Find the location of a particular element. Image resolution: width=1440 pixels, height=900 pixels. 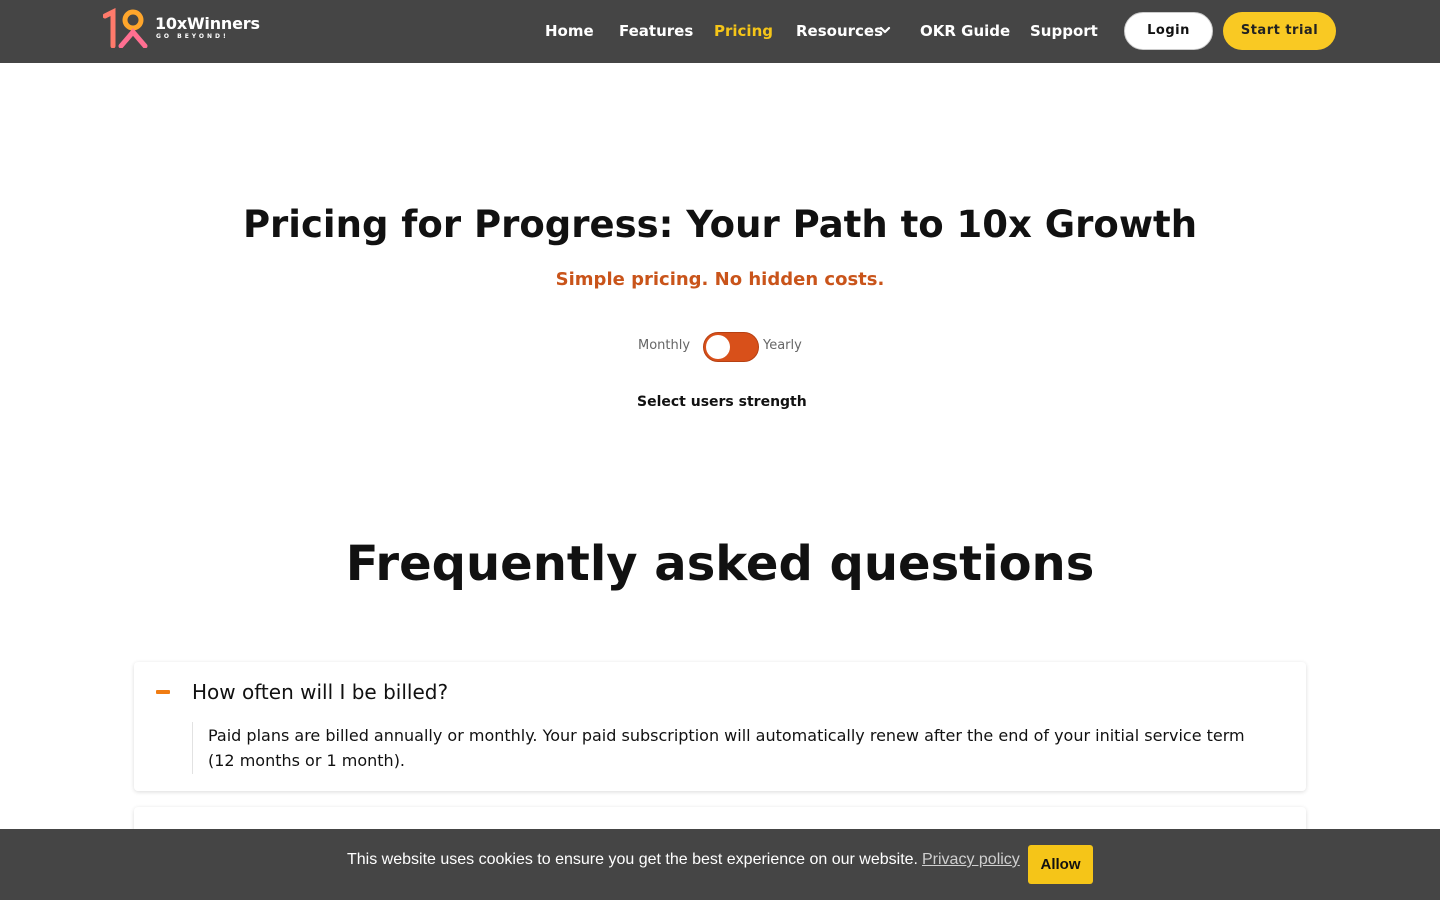

users-strength-label: Select users strength is located at coordinates (722, 402).